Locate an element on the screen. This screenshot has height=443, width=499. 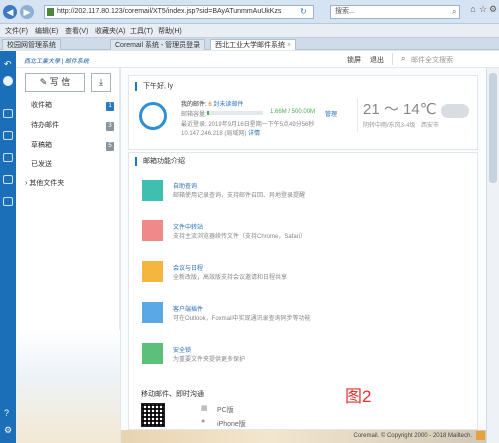
capacity-label: 邮箱容量: is located at coordinates (194, 115).